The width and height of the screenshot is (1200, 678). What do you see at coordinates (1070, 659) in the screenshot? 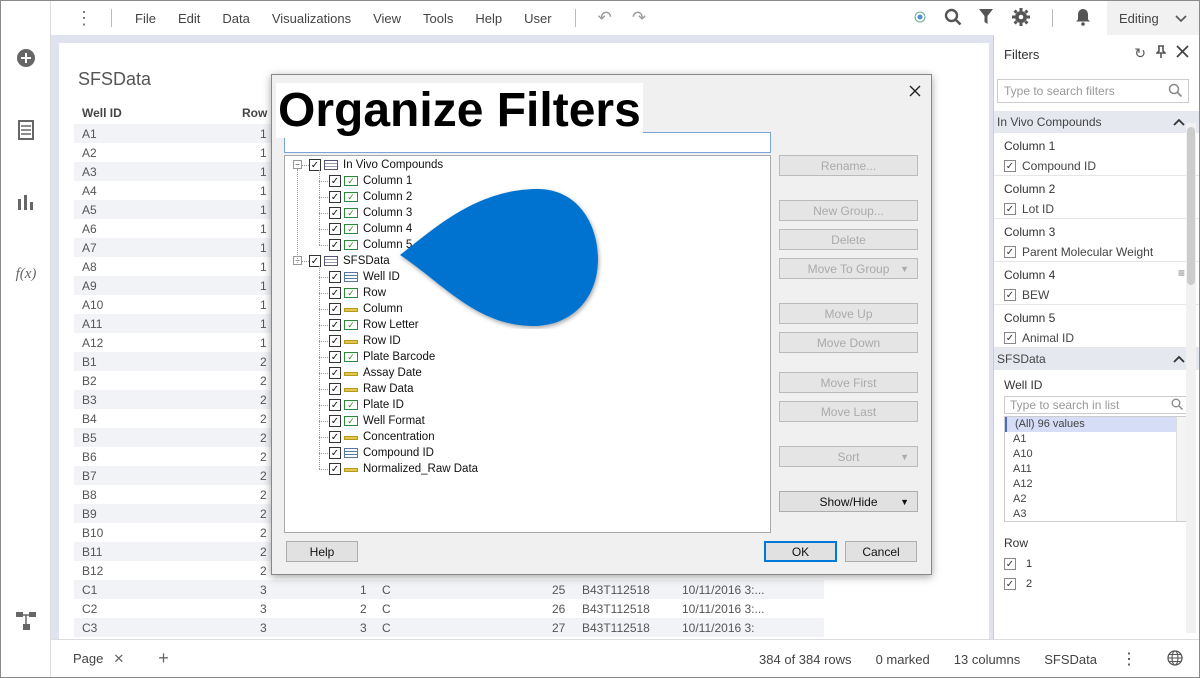
I see `active-table: SFSData` at bounding box center [1070, 659].